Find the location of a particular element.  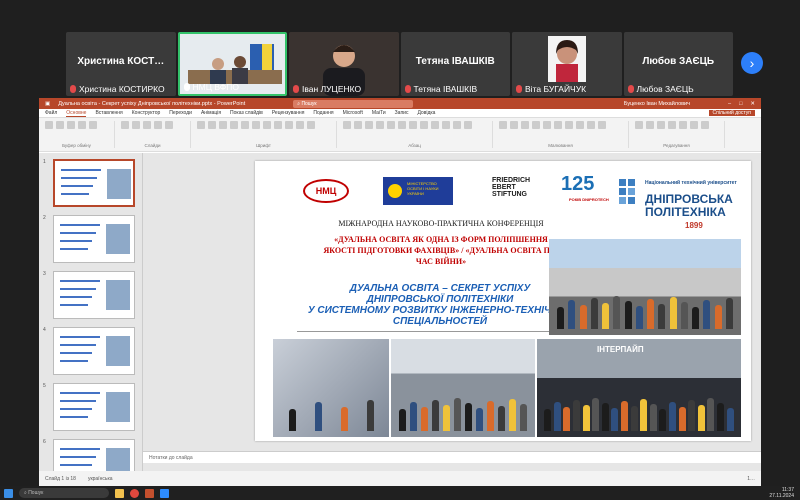

chevron-right-icon: › is located at coordinates (752, 63).